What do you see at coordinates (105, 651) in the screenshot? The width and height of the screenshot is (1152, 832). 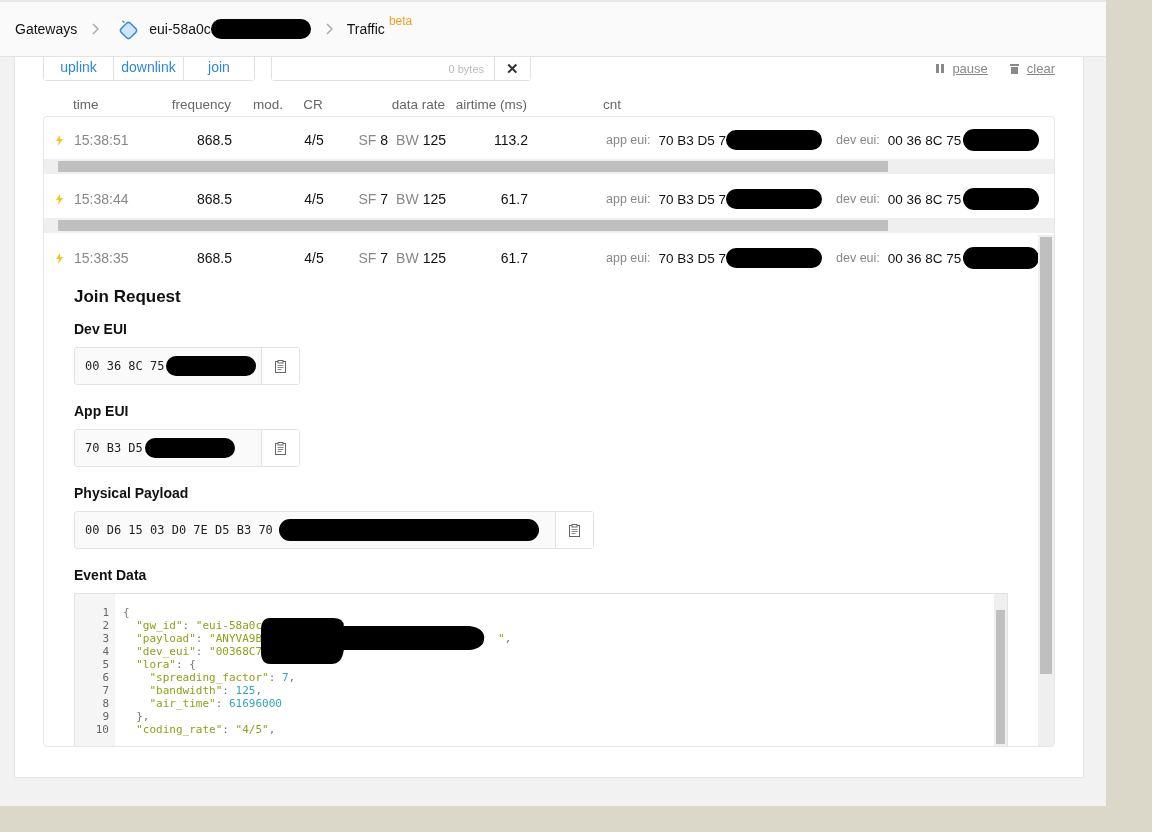 I see `line-number: 4` at bounding box center [105, 651].